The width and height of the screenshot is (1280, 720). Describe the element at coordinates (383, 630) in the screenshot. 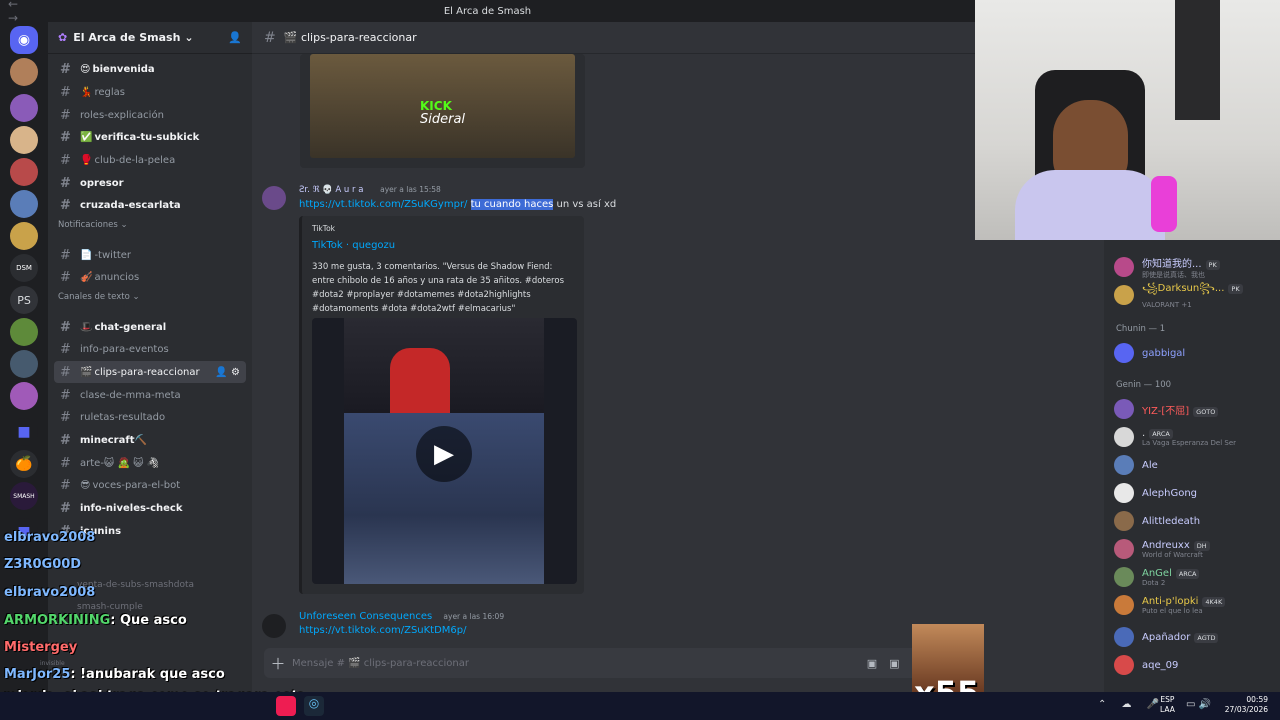

I see `tiktok-link: https://vt.tiktok.com/ZSuKtDM6p/` at that location.